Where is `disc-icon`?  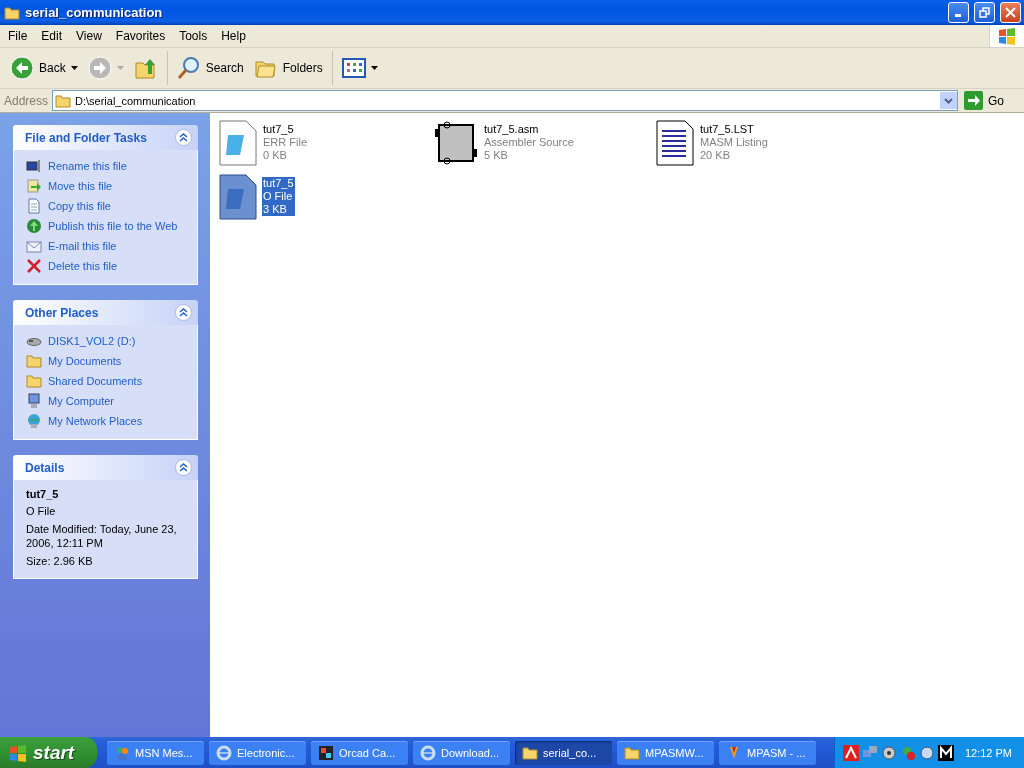 disc-icon is located at coordinates (926, 752).